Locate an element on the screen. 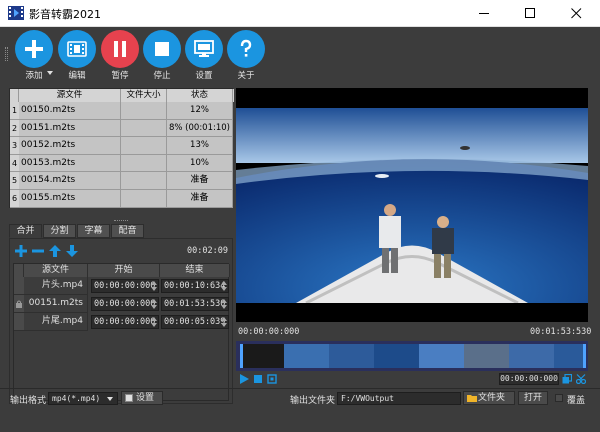 This screenshot has height=432, width=600. cell-status: 10% (00:00:54) is located at coordinates (200, 169).